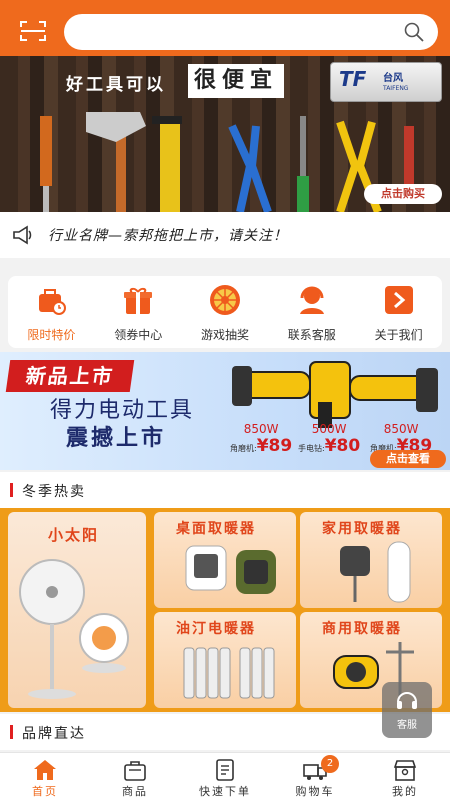 The image size is (450, 800). What do you see at coordinates (342, 446) in the screenshot?
I see `price-value: ¥80` at bounding box center [342, 446].